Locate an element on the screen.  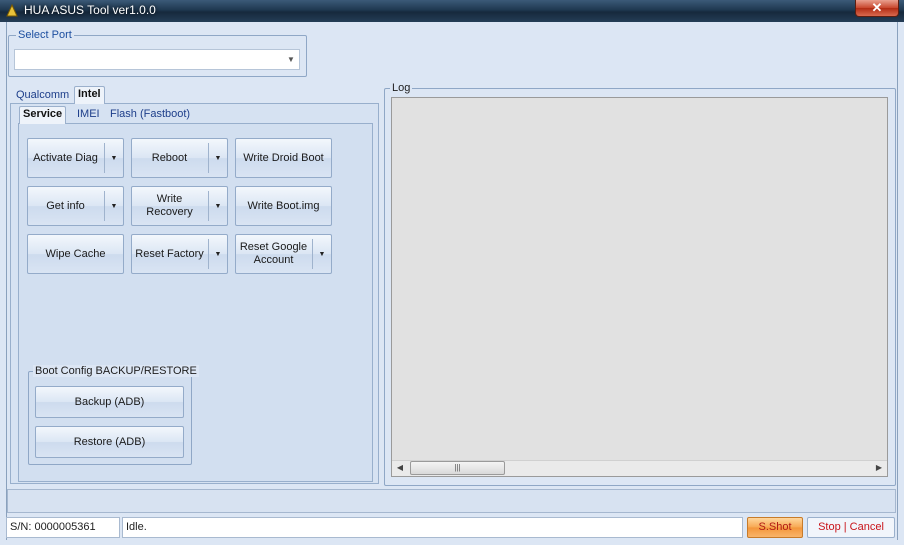
status-message: Idle. is located at coordinates (432, 527).